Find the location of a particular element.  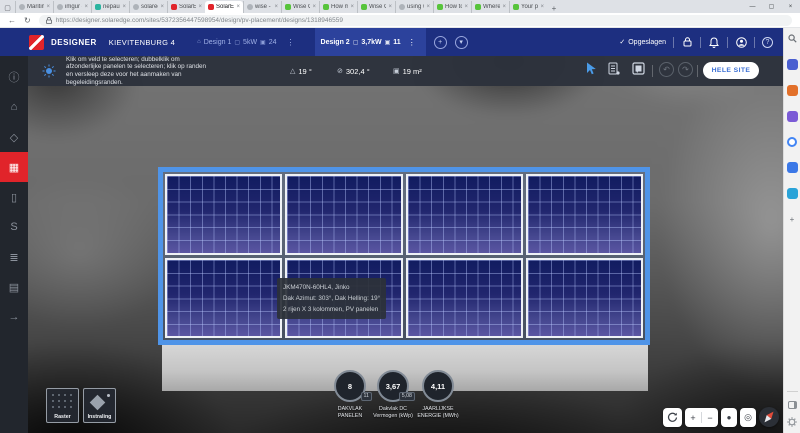

tab-overview-button: ▢ is located at coordinates (7, 7).